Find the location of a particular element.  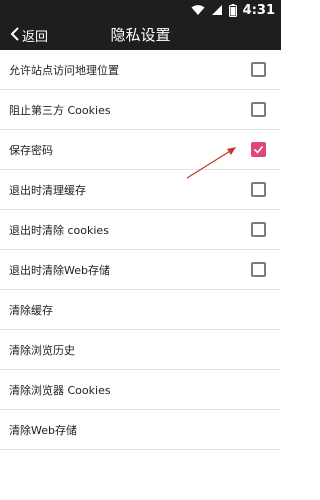

settings-row-label: 保存密码 is located at coordinates (31, 150).